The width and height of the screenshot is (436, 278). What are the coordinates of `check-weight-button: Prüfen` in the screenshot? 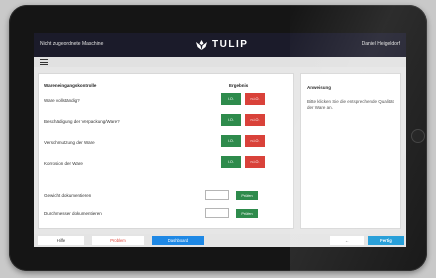 It's located at (247, 195).